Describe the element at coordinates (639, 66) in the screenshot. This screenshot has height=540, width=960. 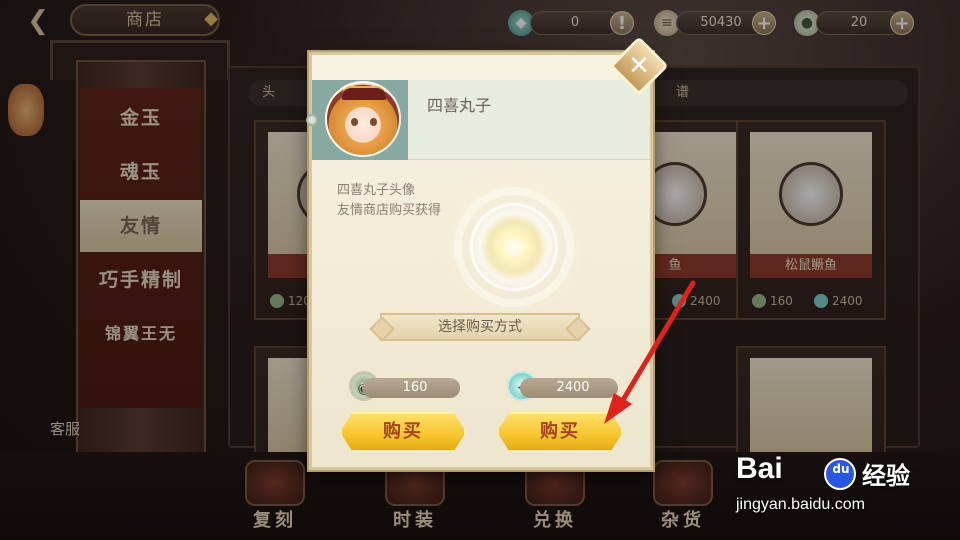
I see `close-icon: ✕` at that location.